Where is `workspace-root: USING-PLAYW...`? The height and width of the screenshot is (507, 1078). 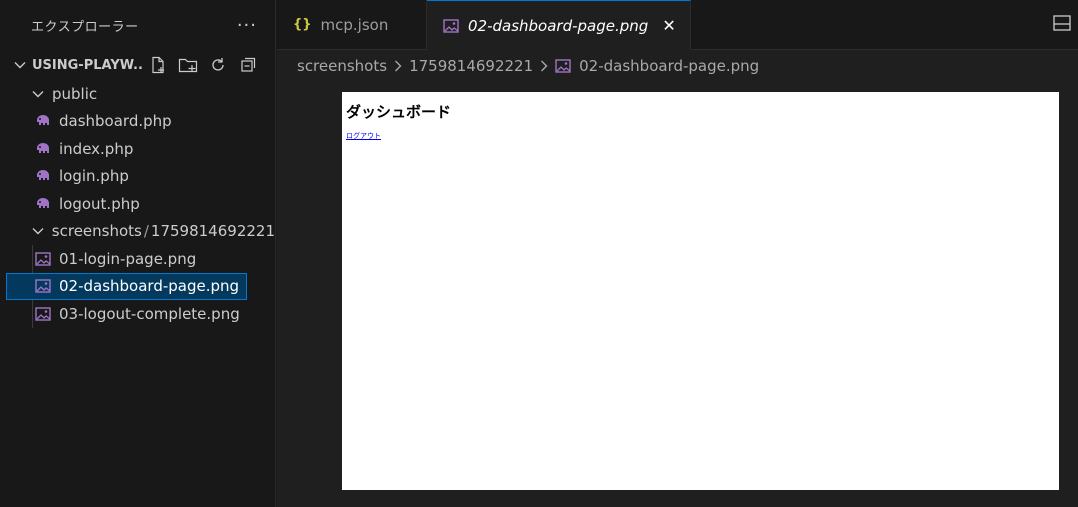
workspace-root: USING-PLAYW... is located at coordinates (137, 65).